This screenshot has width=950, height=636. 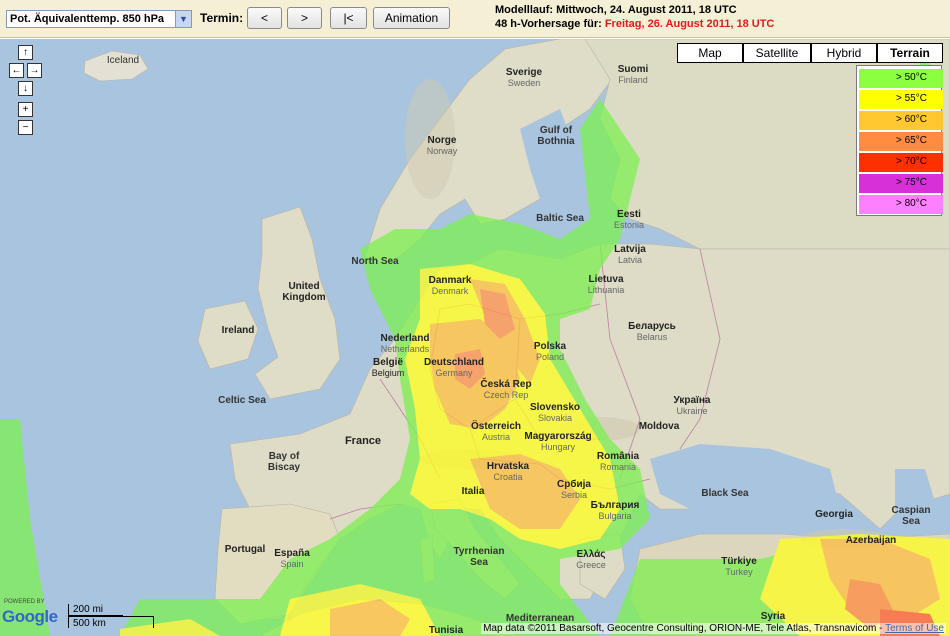 What do you see at coordinates (25, 109) in the screenshot?
I see `zoom-in-button: +` at bounding box center [25, 109].